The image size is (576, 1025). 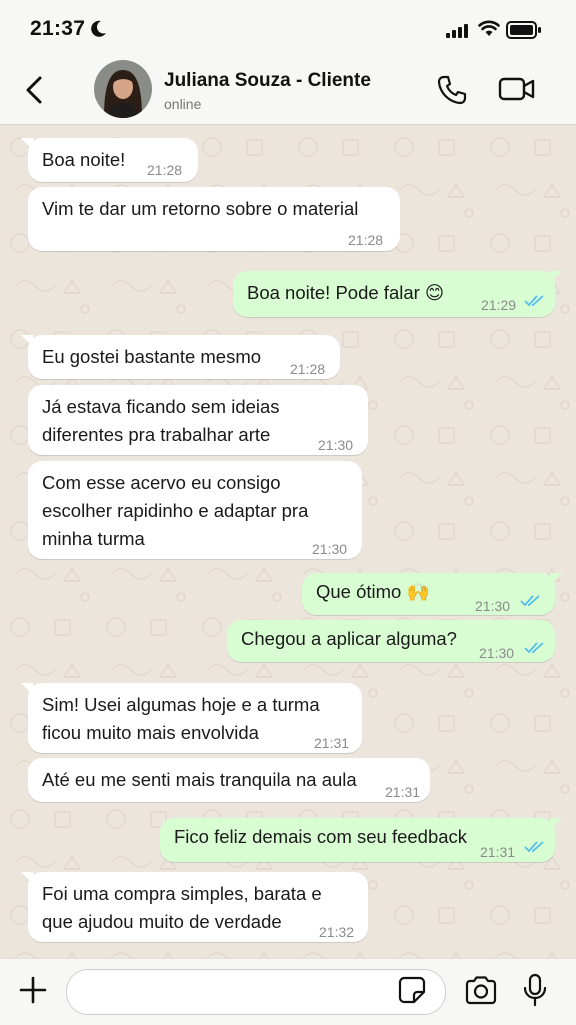 I want to click on message-outgoing: Boa noite! Pode falar 😊 21:29, so click(x=397, y=294).